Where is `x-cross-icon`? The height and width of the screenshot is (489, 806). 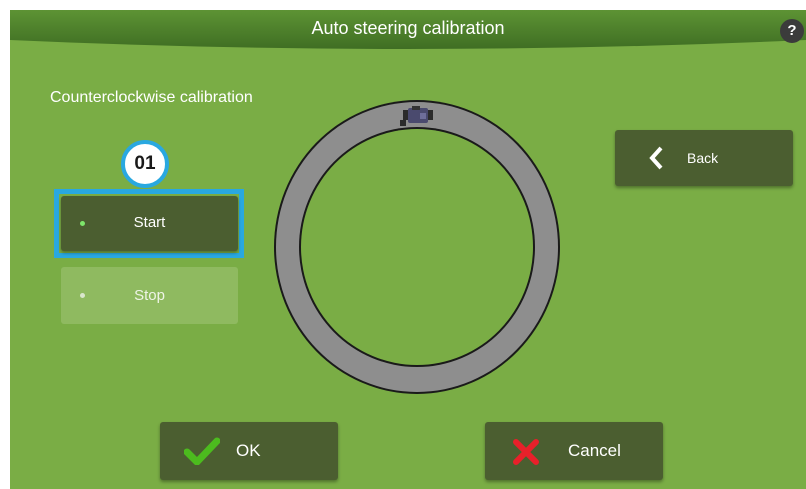 x-cross-icon is located at coordinates (526, 452).